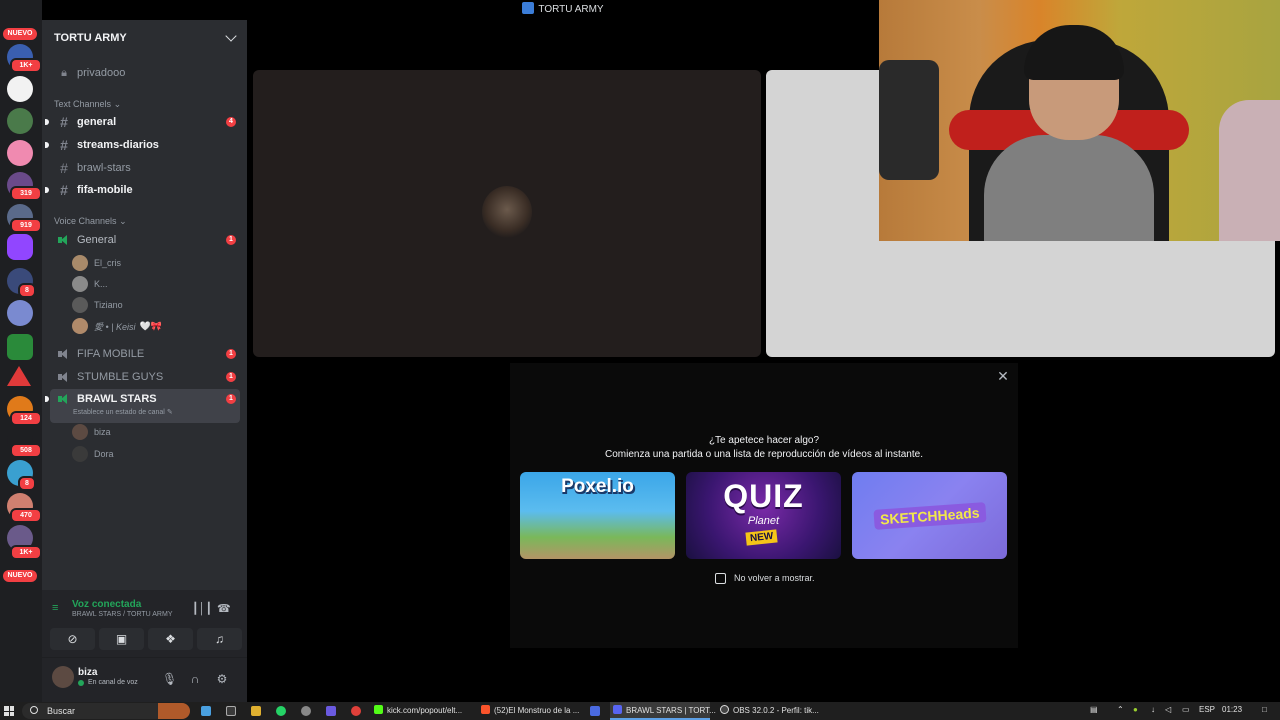  I want to click on camera-off-button: ⊘, so click(72, 639).